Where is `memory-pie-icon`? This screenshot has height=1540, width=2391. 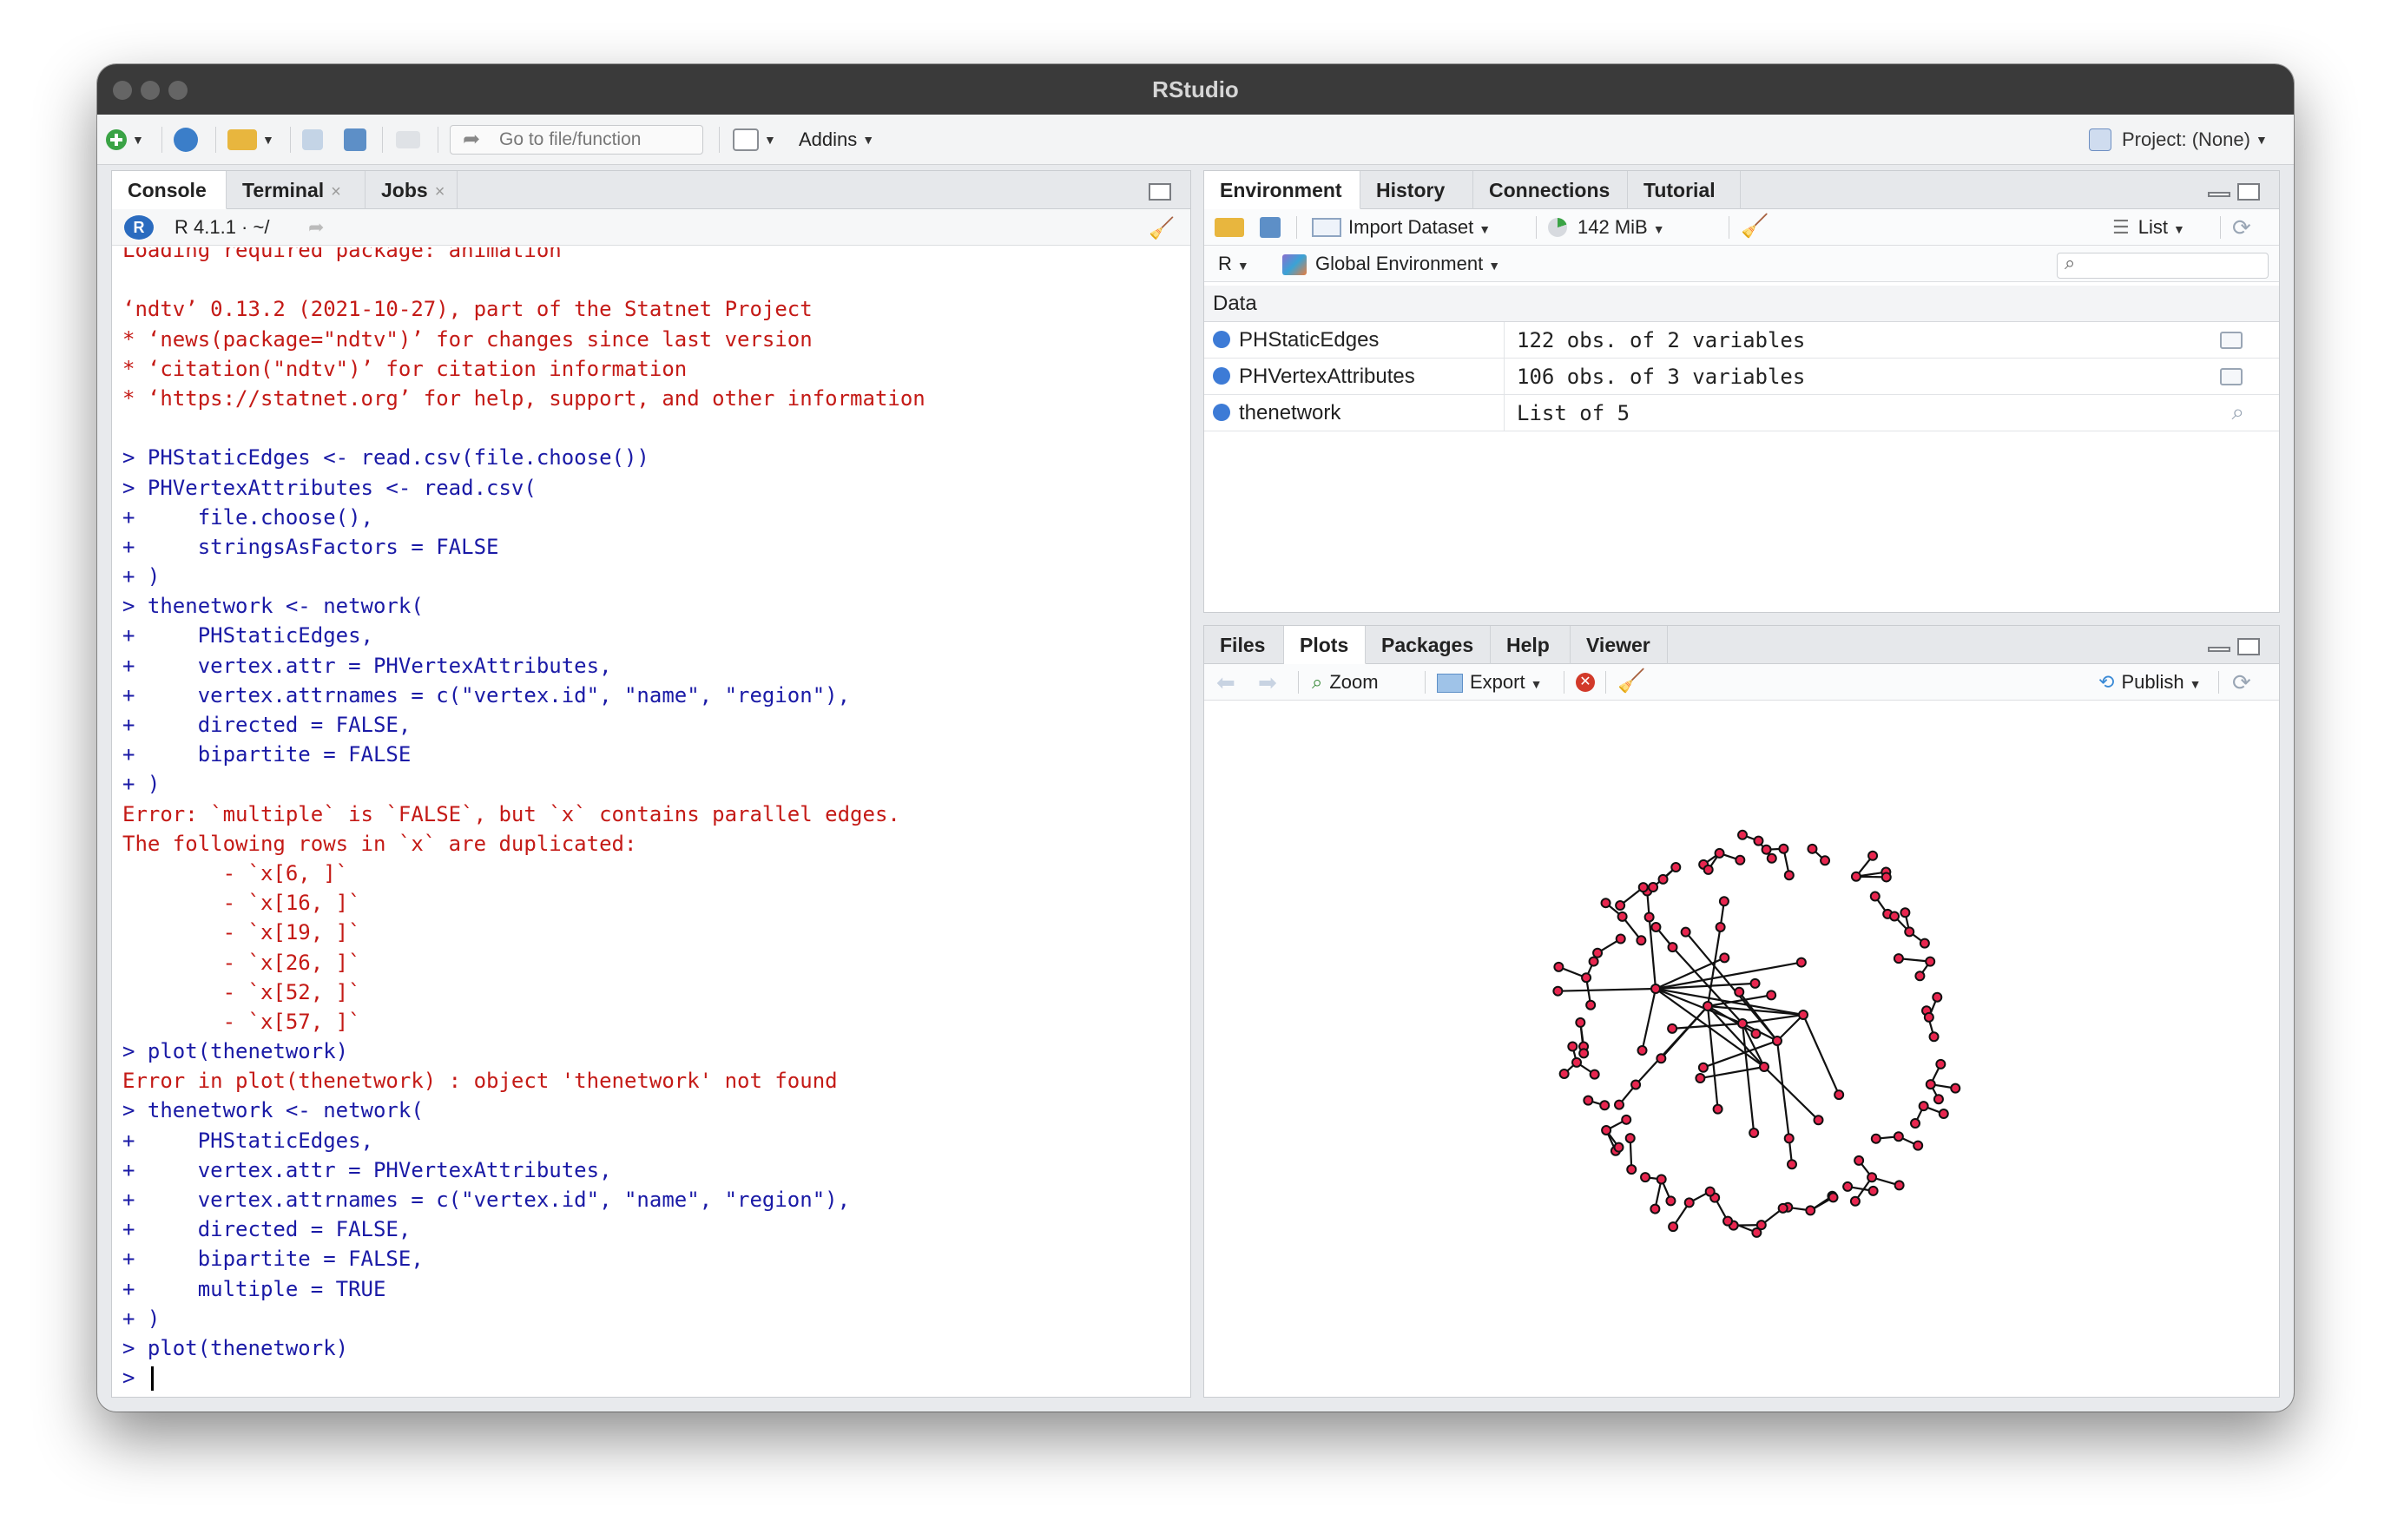
memory-pie-icon is located at coordinates (1557, 228).